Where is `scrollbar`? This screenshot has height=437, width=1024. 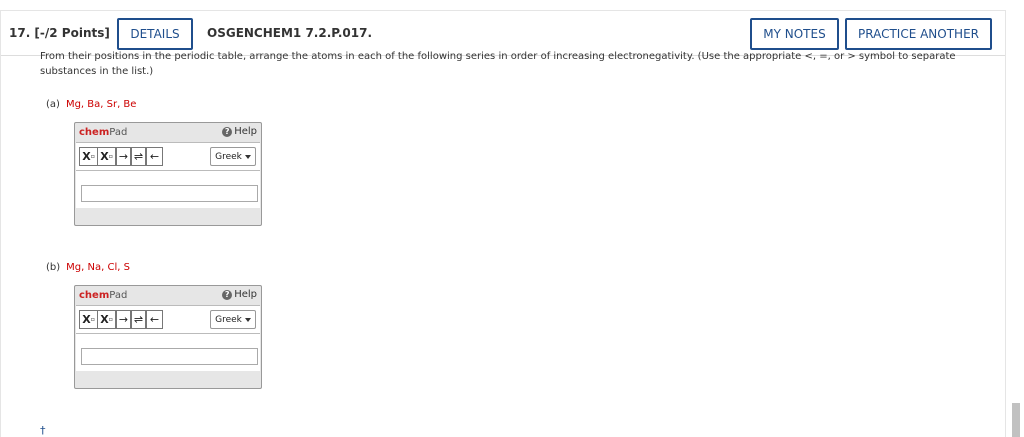 scrollbar is located at coordinates (1016, 218).